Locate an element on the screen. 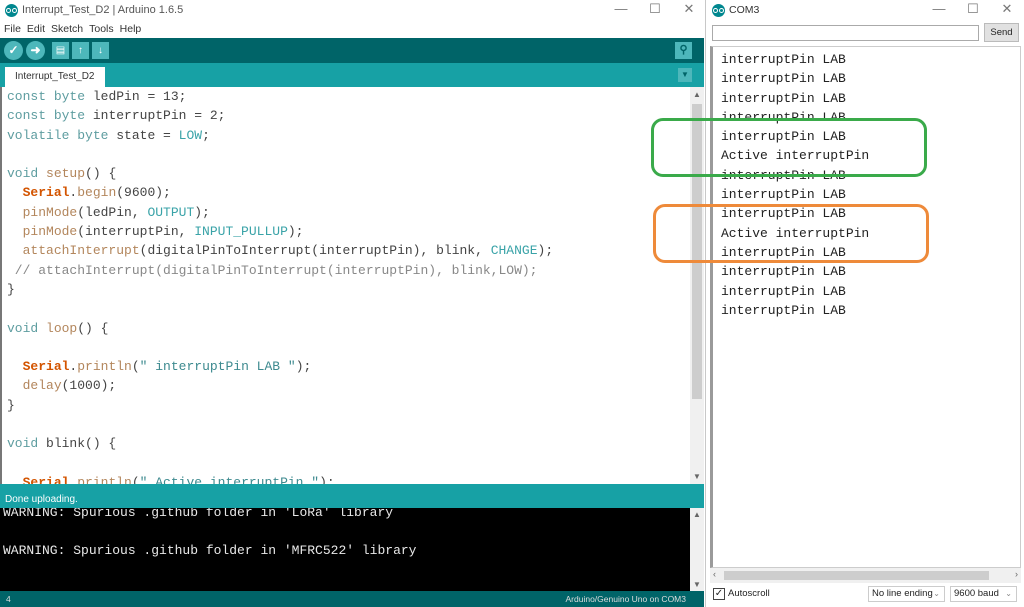  code-line: void setup() { is located at coordinates (346, 173).